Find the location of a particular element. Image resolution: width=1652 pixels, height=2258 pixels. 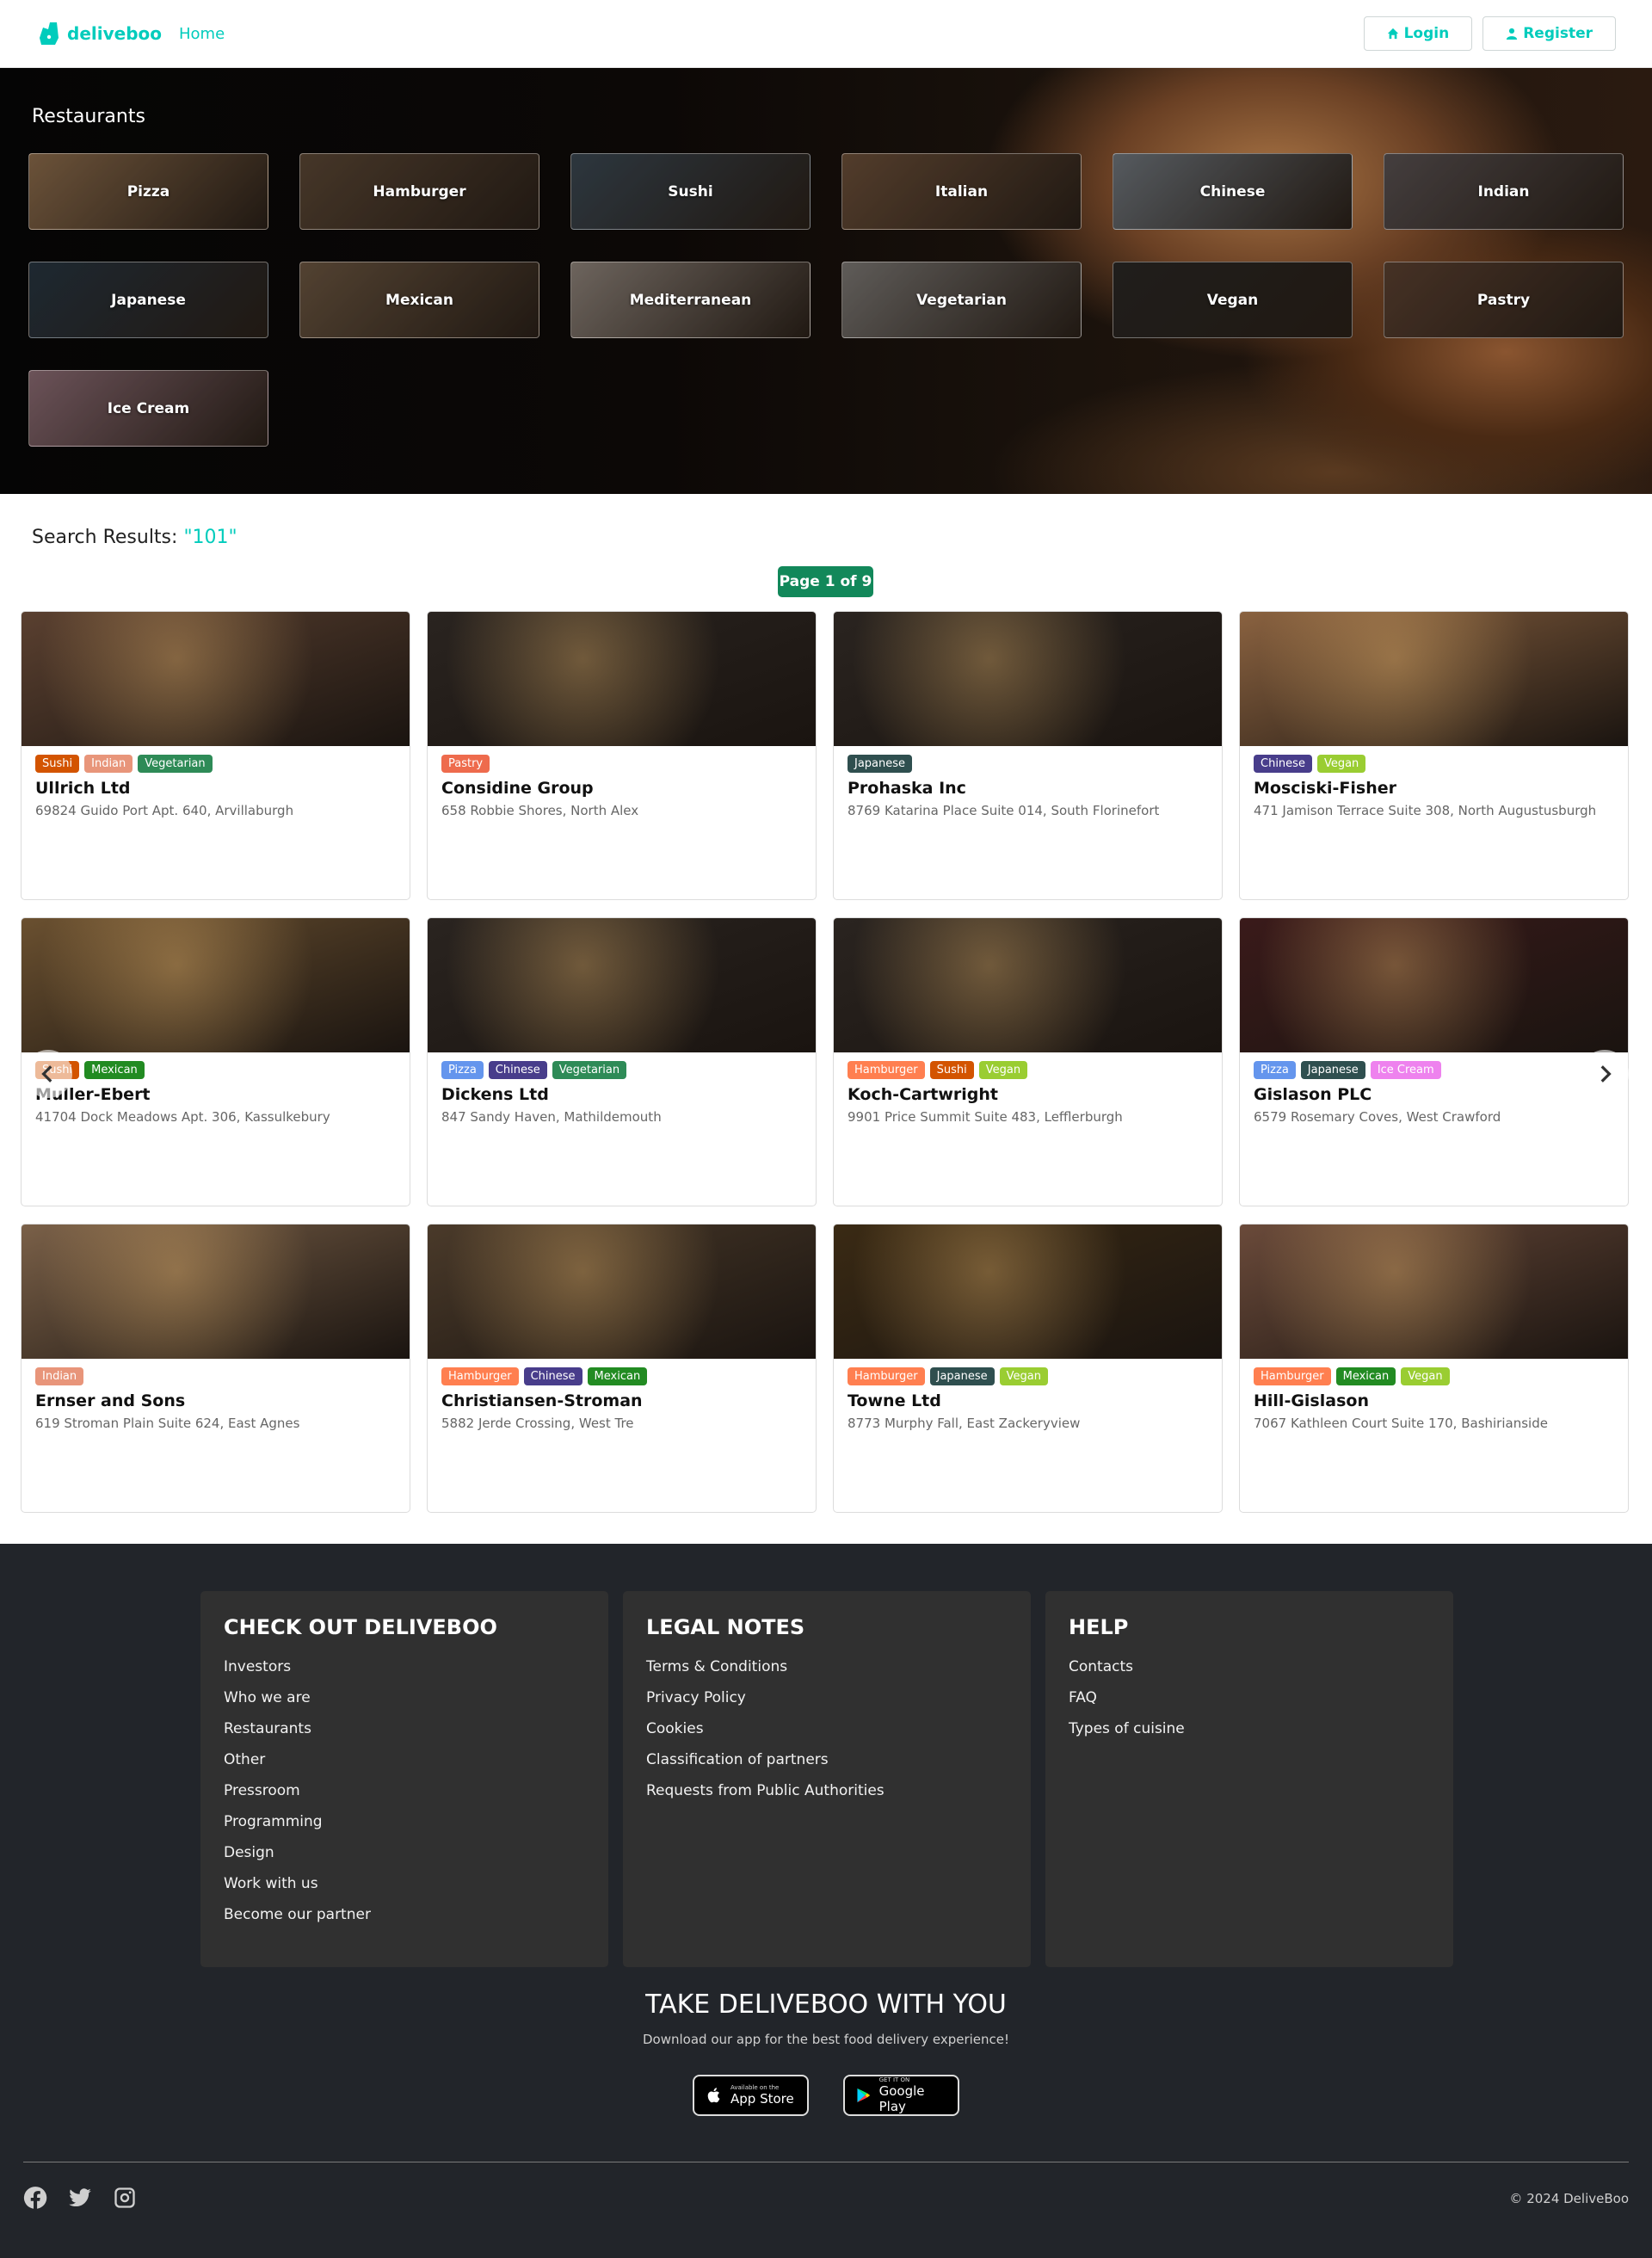

footer-link: Classification of partners is located at coordinates (827, 1759).